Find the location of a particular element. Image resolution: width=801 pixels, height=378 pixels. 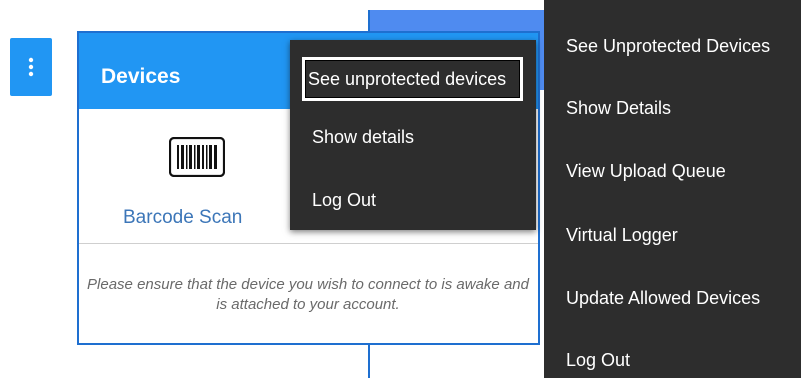

menu-item-see-unprotected-devices: See Unprotected Devices is located at coordinates (668, 46).